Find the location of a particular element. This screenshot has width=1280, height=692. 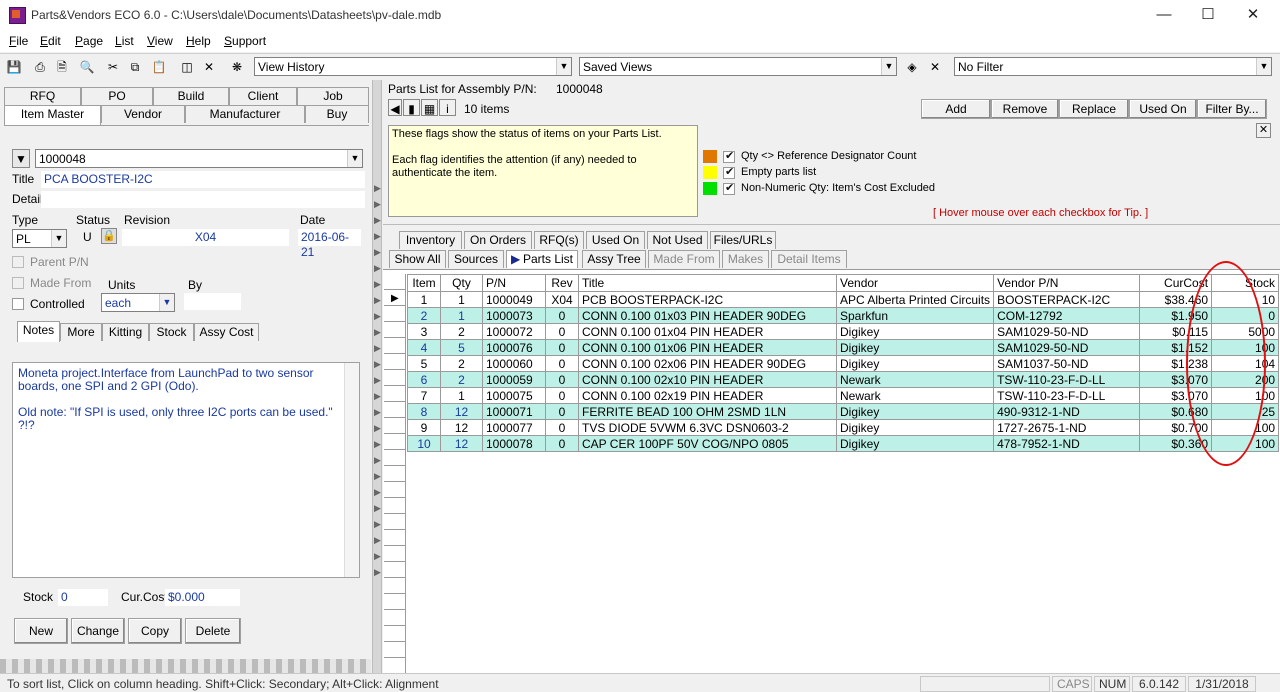

new-button: New is located at coordinates (41, 631).